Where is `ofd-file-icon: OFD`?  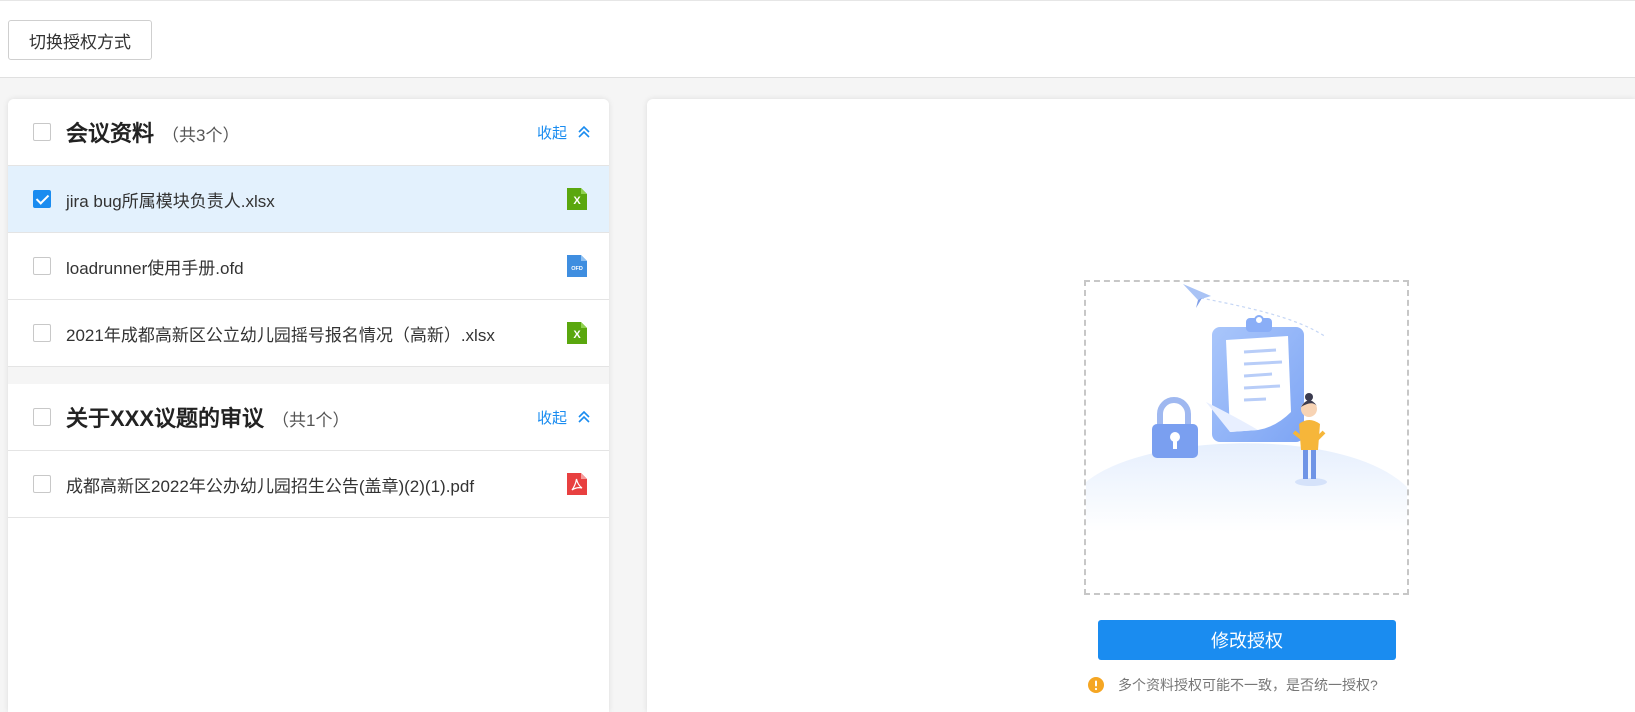 ofd-file-icon: OFD is located at coordinates (577, 266).